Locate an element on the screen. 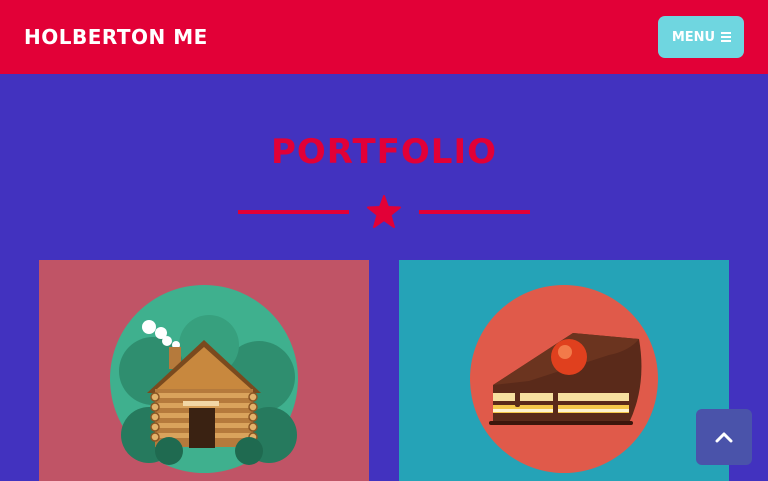 This screenshot has height=481, width=768. divider-line-right is located at coordinates (474, 212).